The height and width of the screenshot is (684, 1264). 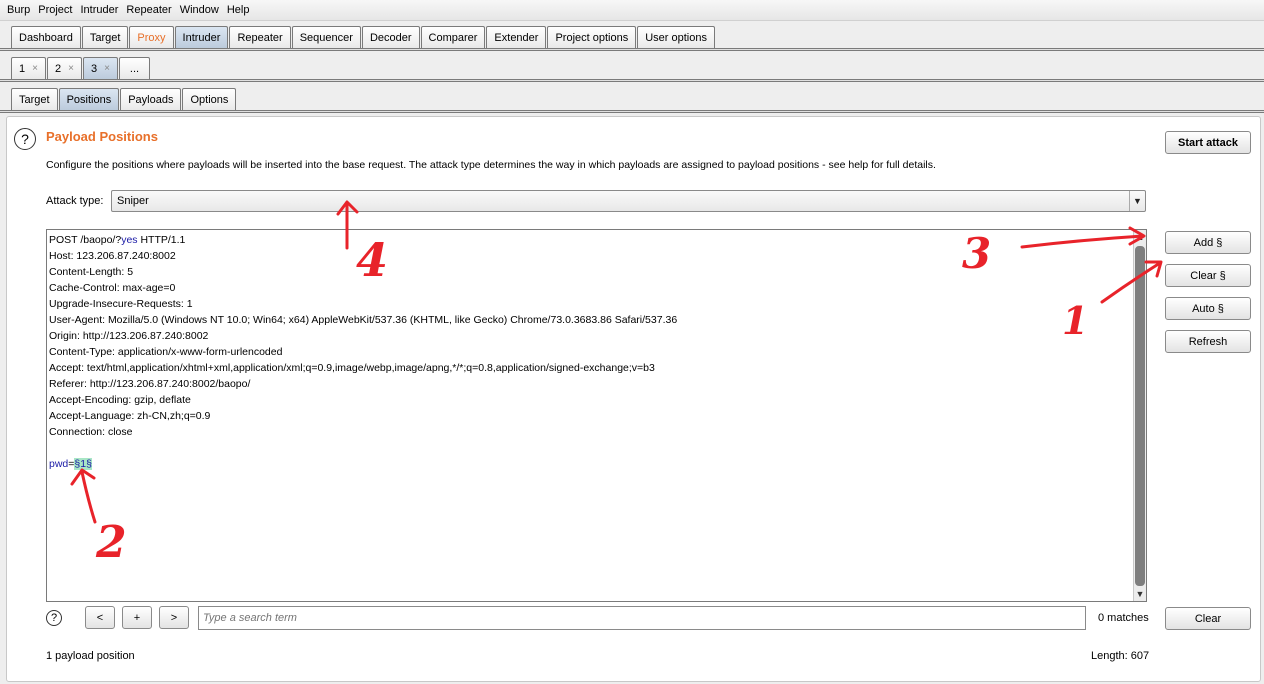 What do you see at coordinates (64, 68) in the screenshot?
I see `attack-tab-2: 2 ×` at bounding box center [64, 68].